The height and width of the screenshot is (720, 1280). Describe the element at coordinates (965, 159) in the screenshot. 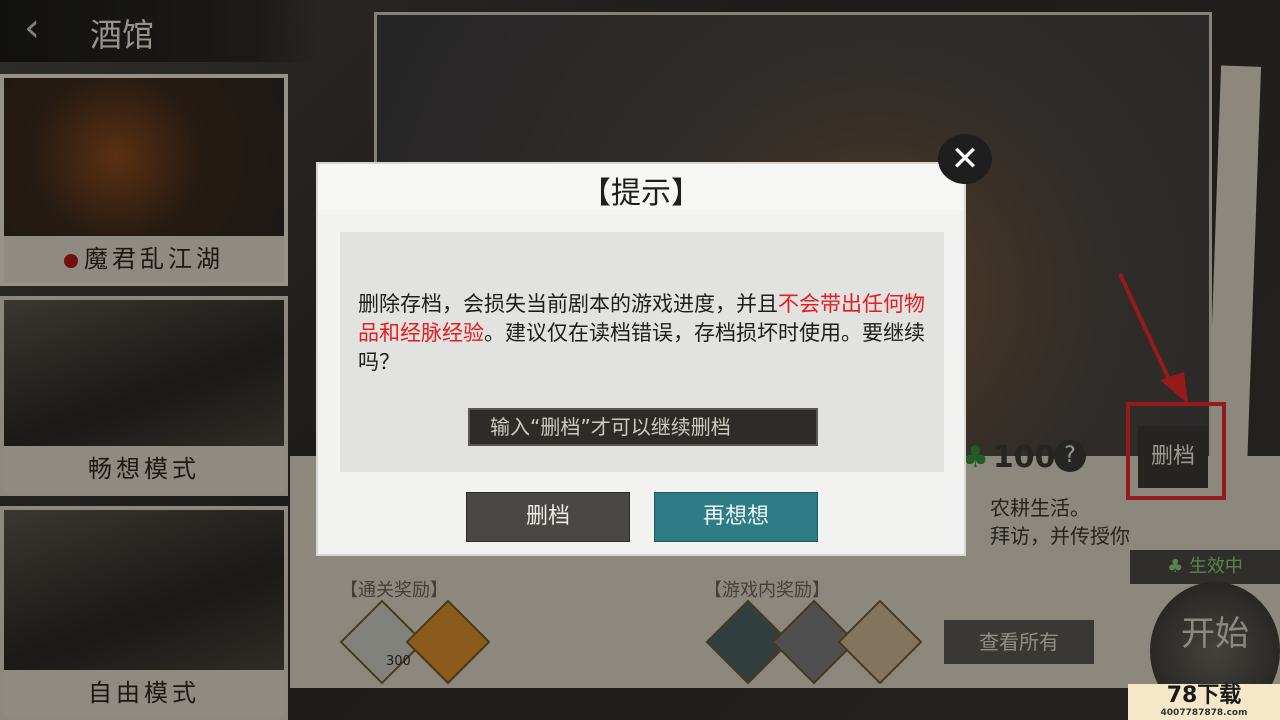

I see `close-icon: ✕` at that location.